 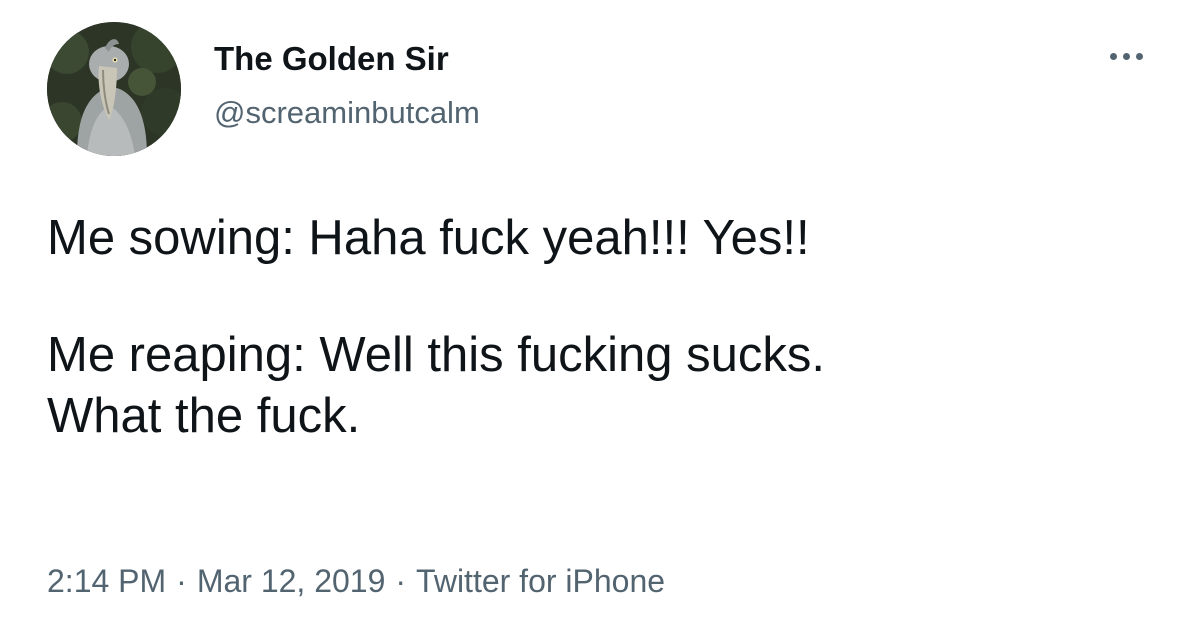 What do you see at coordinates (428, 238) in the screenshot?
I see `tweet-text-line: Me sowing: Haha fuck yeah!!! Yes!!` at bounding box center [428, 238].